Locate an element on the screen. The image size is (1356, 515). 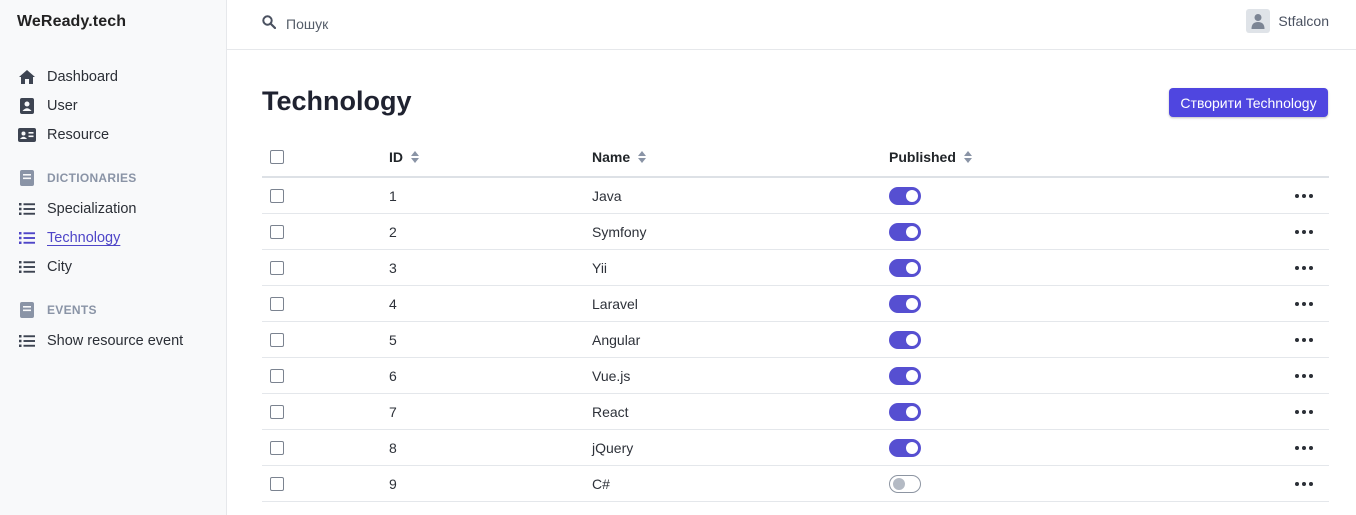
search-input is located at coordinates (436, 24).